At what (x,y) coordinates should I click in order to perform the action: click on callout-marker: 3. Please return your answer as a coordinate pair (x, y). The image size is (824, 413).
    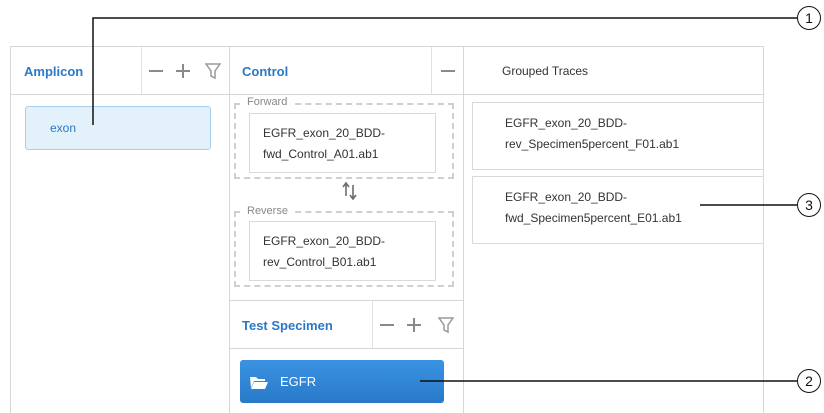
    Looking at the image, I should click on (809, 205).